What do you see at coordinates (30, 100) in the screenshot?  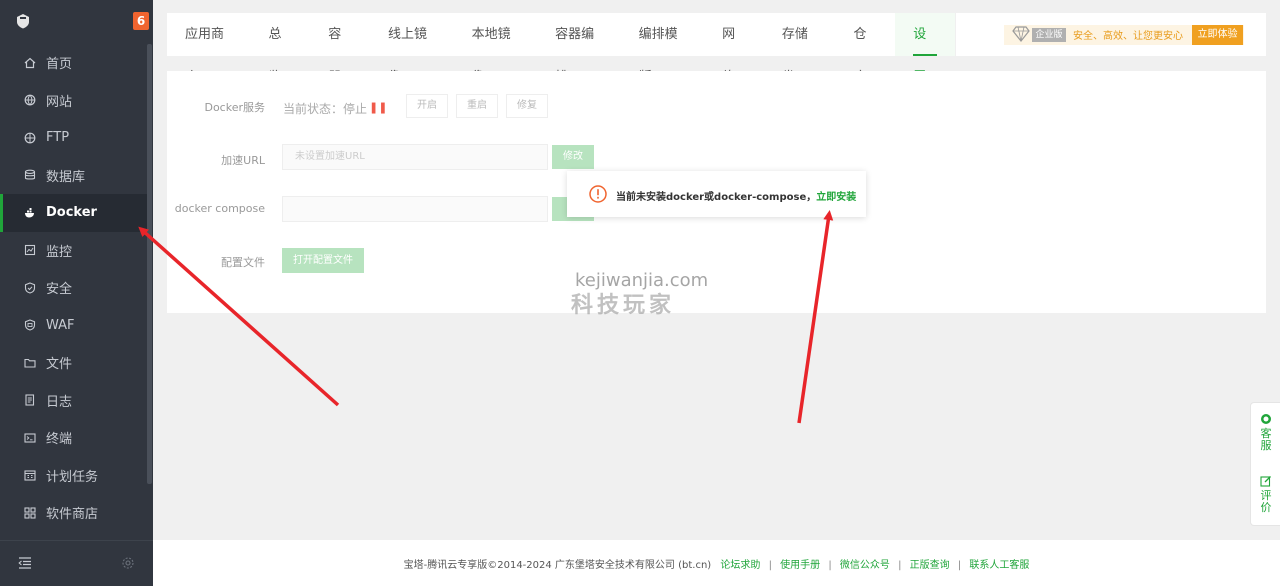 I see `globe-icon` at bounding box center [30, 100].